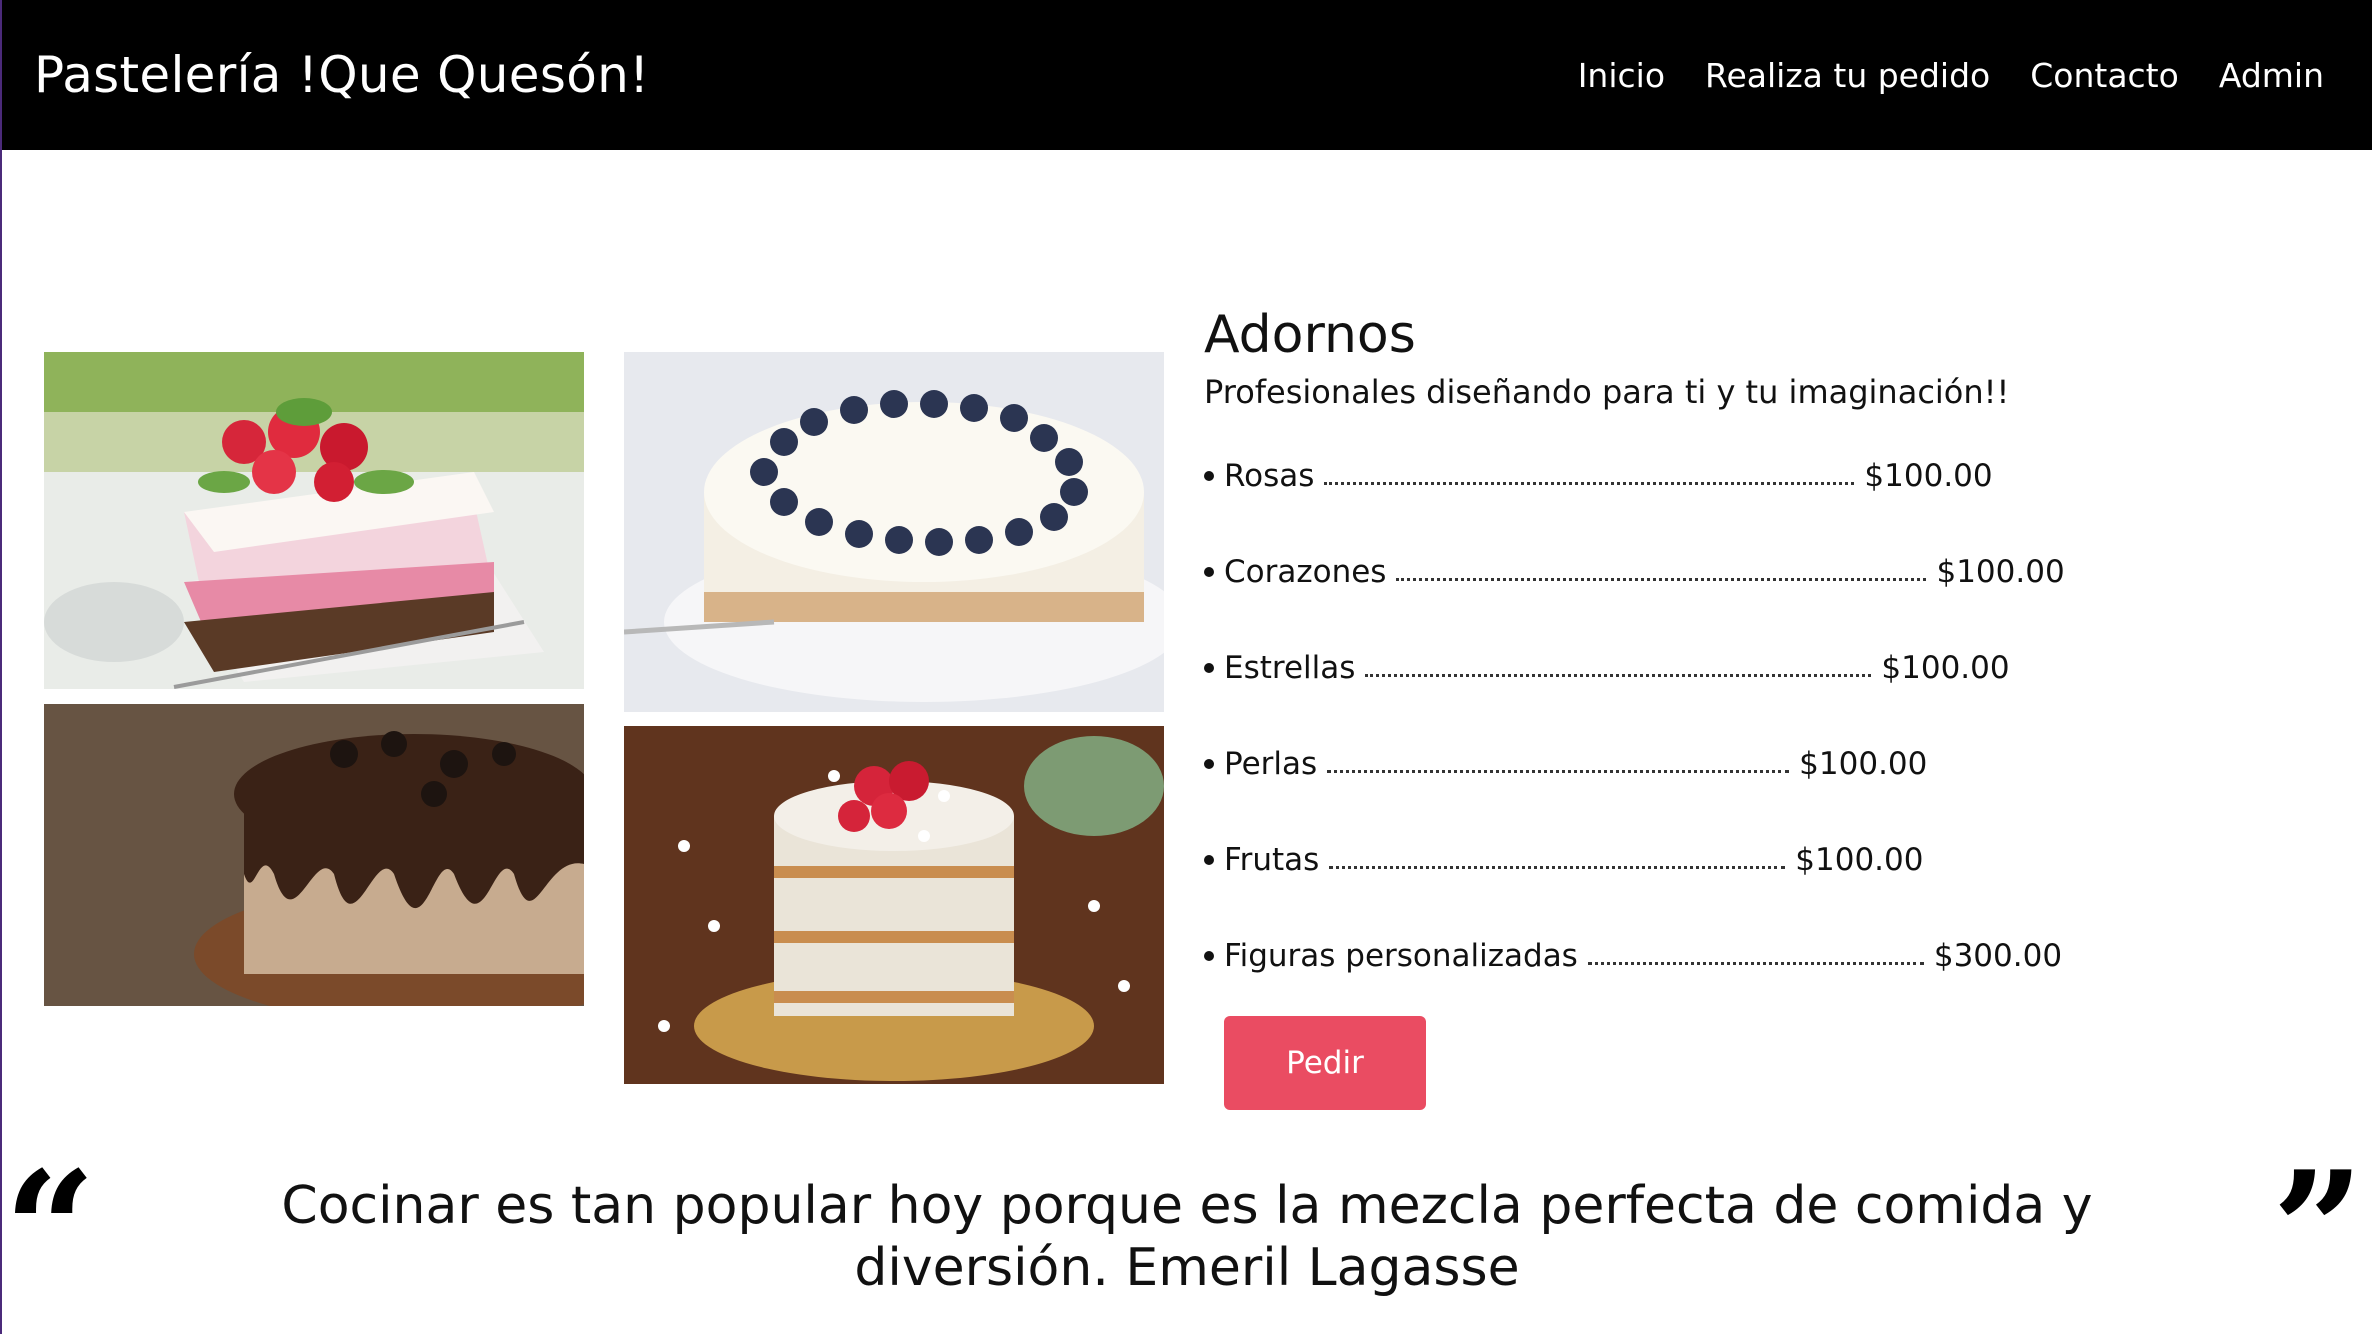 The height and width of the screenshot is (1334, 2372). I want to click on nav-links: Inicio Realiza tu pedido Contacto Admin, so click(1951, 75).